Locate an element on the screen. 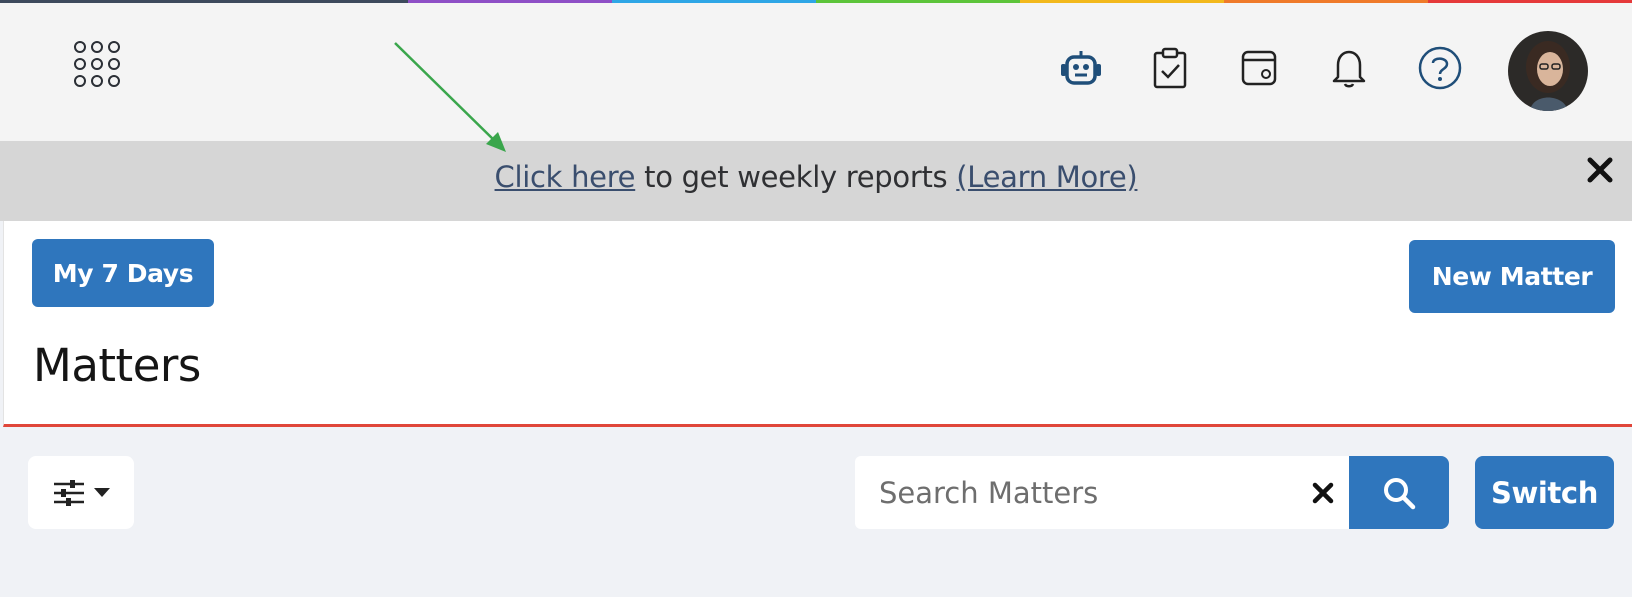  search-box is located at coordinates (1102, 492).